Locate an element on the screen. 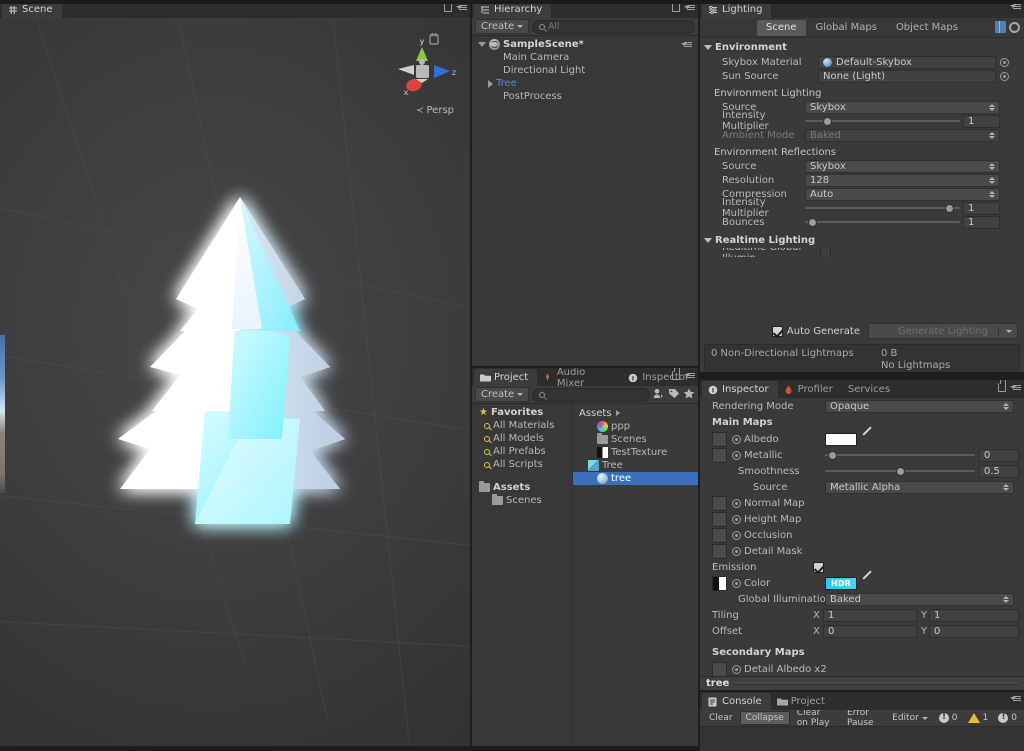  favorites-star-icon is located at coordinates (689, 395).